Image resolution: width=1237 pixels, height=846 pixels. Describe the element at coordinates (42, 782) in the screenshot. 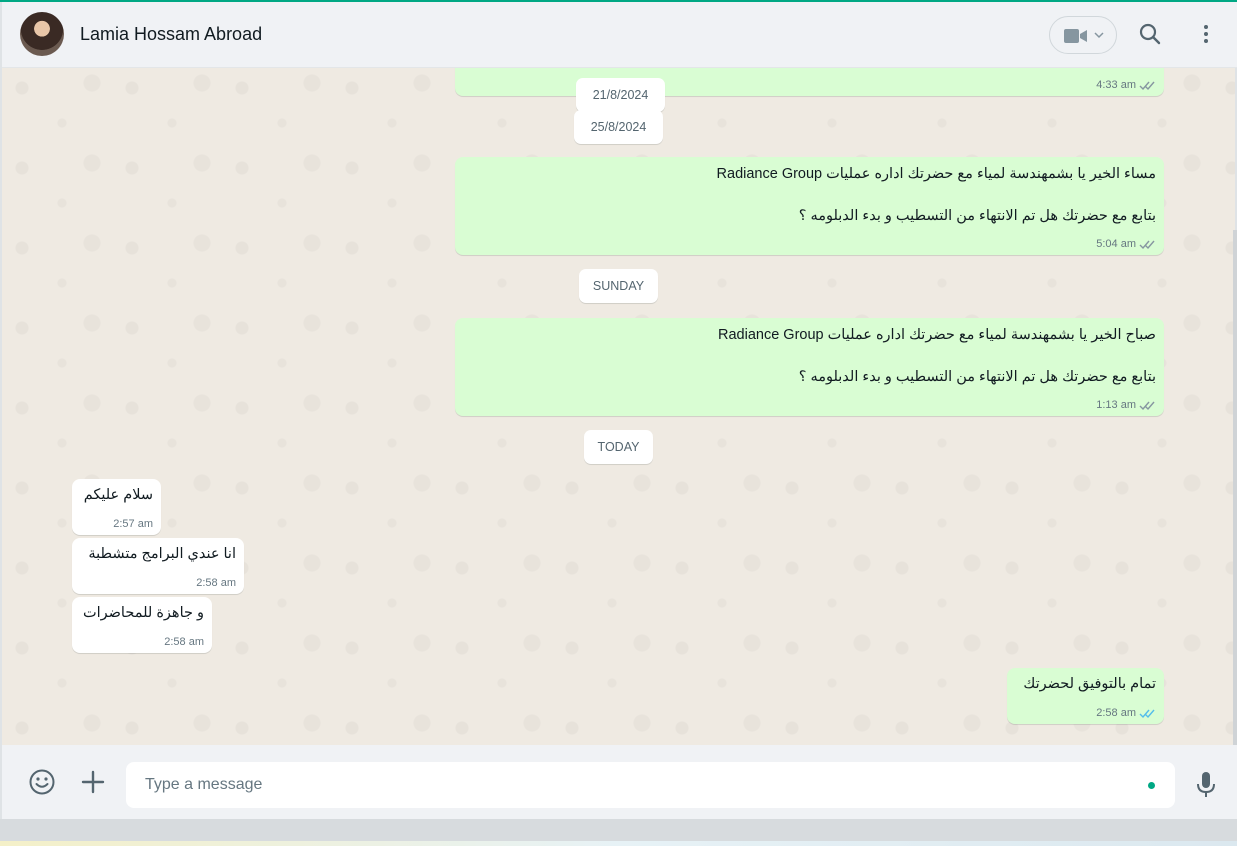

I see `emoji-icon` at that location.